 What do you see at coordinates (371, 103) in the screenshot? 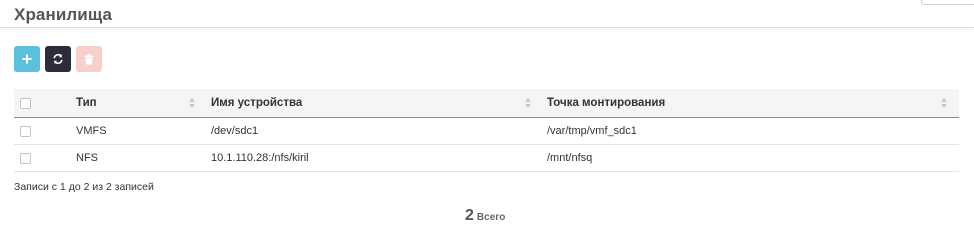
I see `column-header-device-name: Имя устройства` at bounding box center [371, 103].